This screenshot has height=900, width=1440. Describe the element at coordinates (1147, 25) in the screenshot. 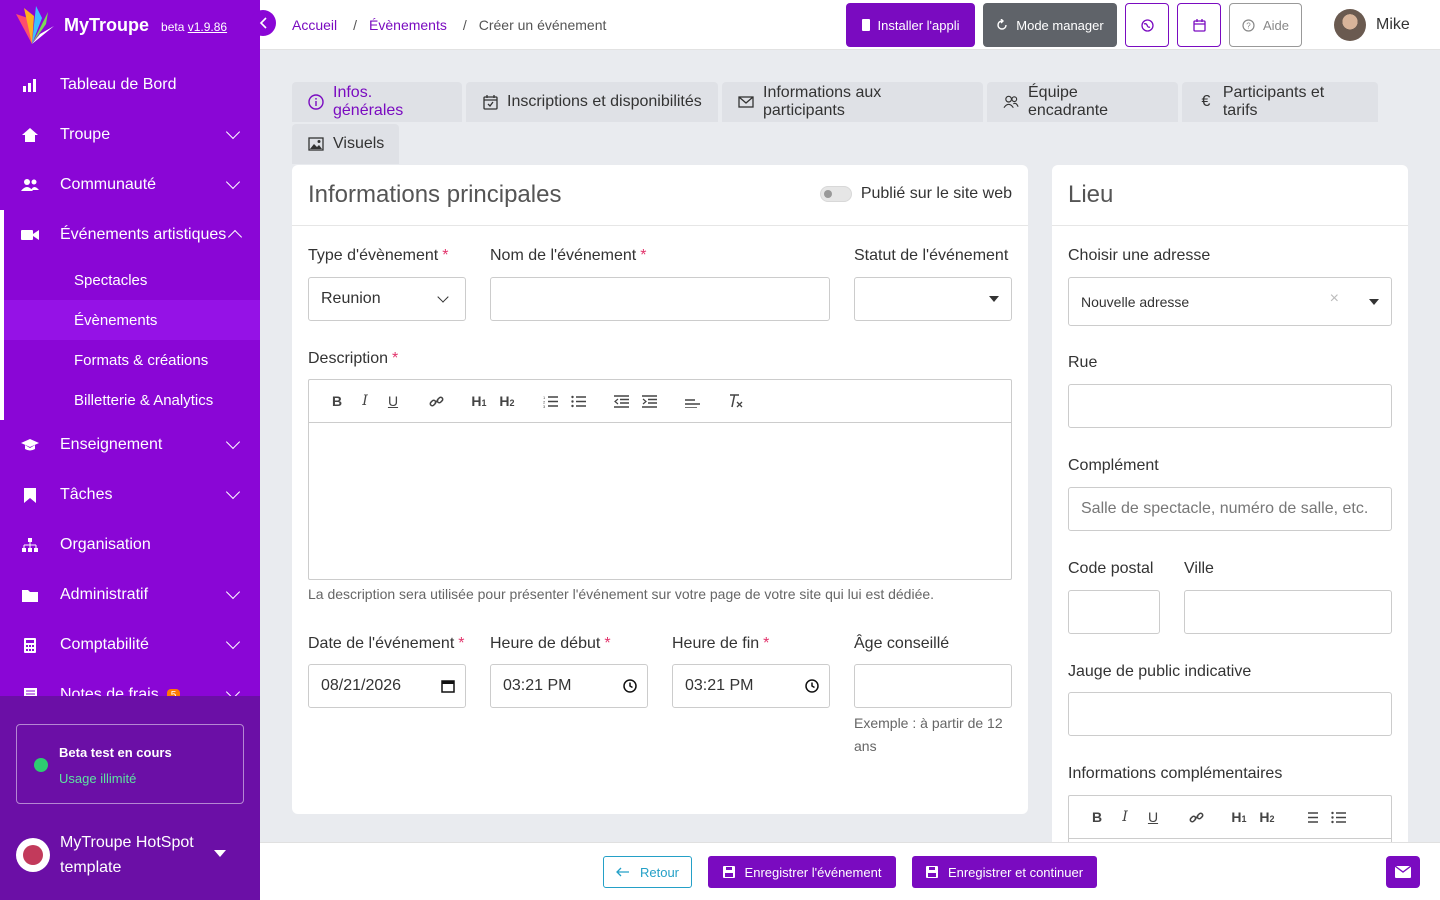

I see `website-button` at that location.